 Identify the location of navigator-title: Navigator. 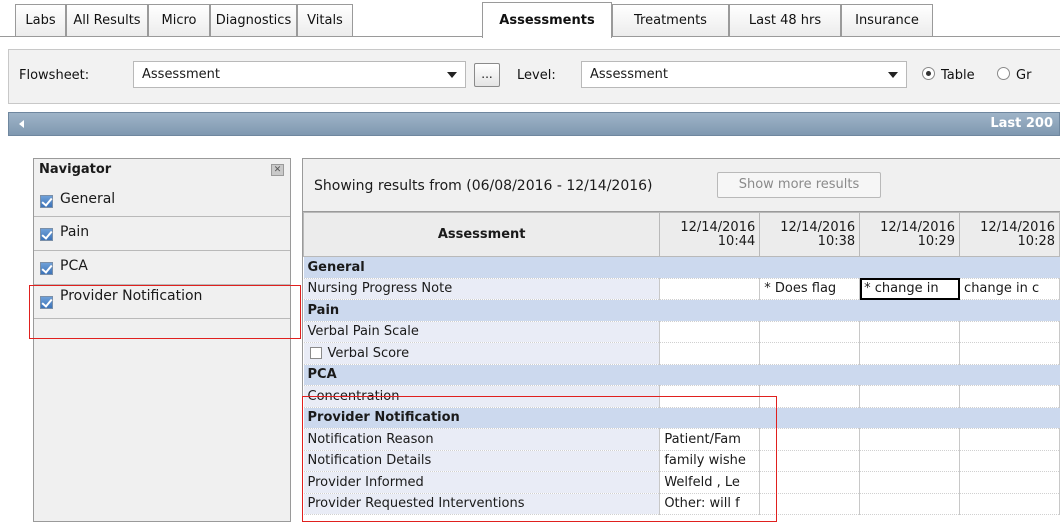
(75, 169).